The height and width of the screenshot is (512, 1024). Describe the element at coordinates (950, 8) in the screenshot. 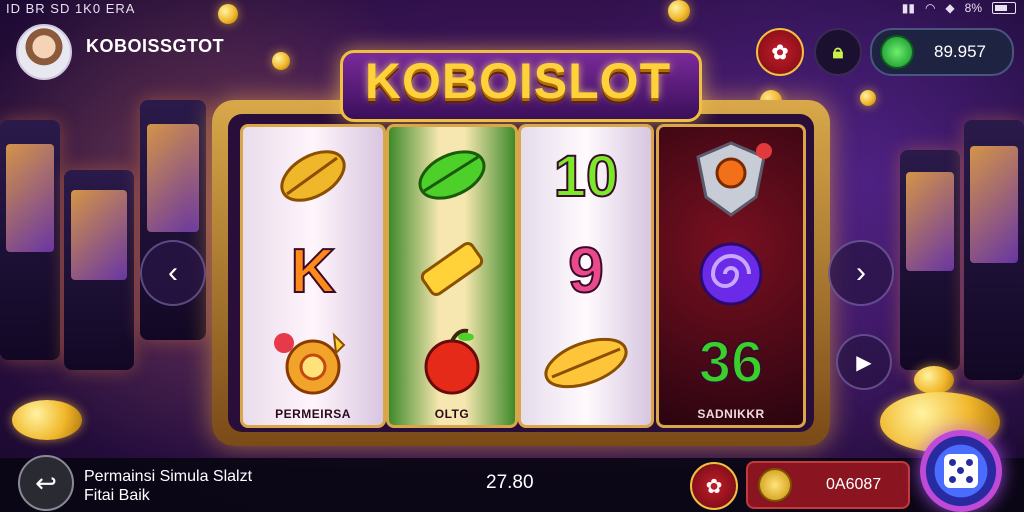

I see `location-icon: ◆` at that location.